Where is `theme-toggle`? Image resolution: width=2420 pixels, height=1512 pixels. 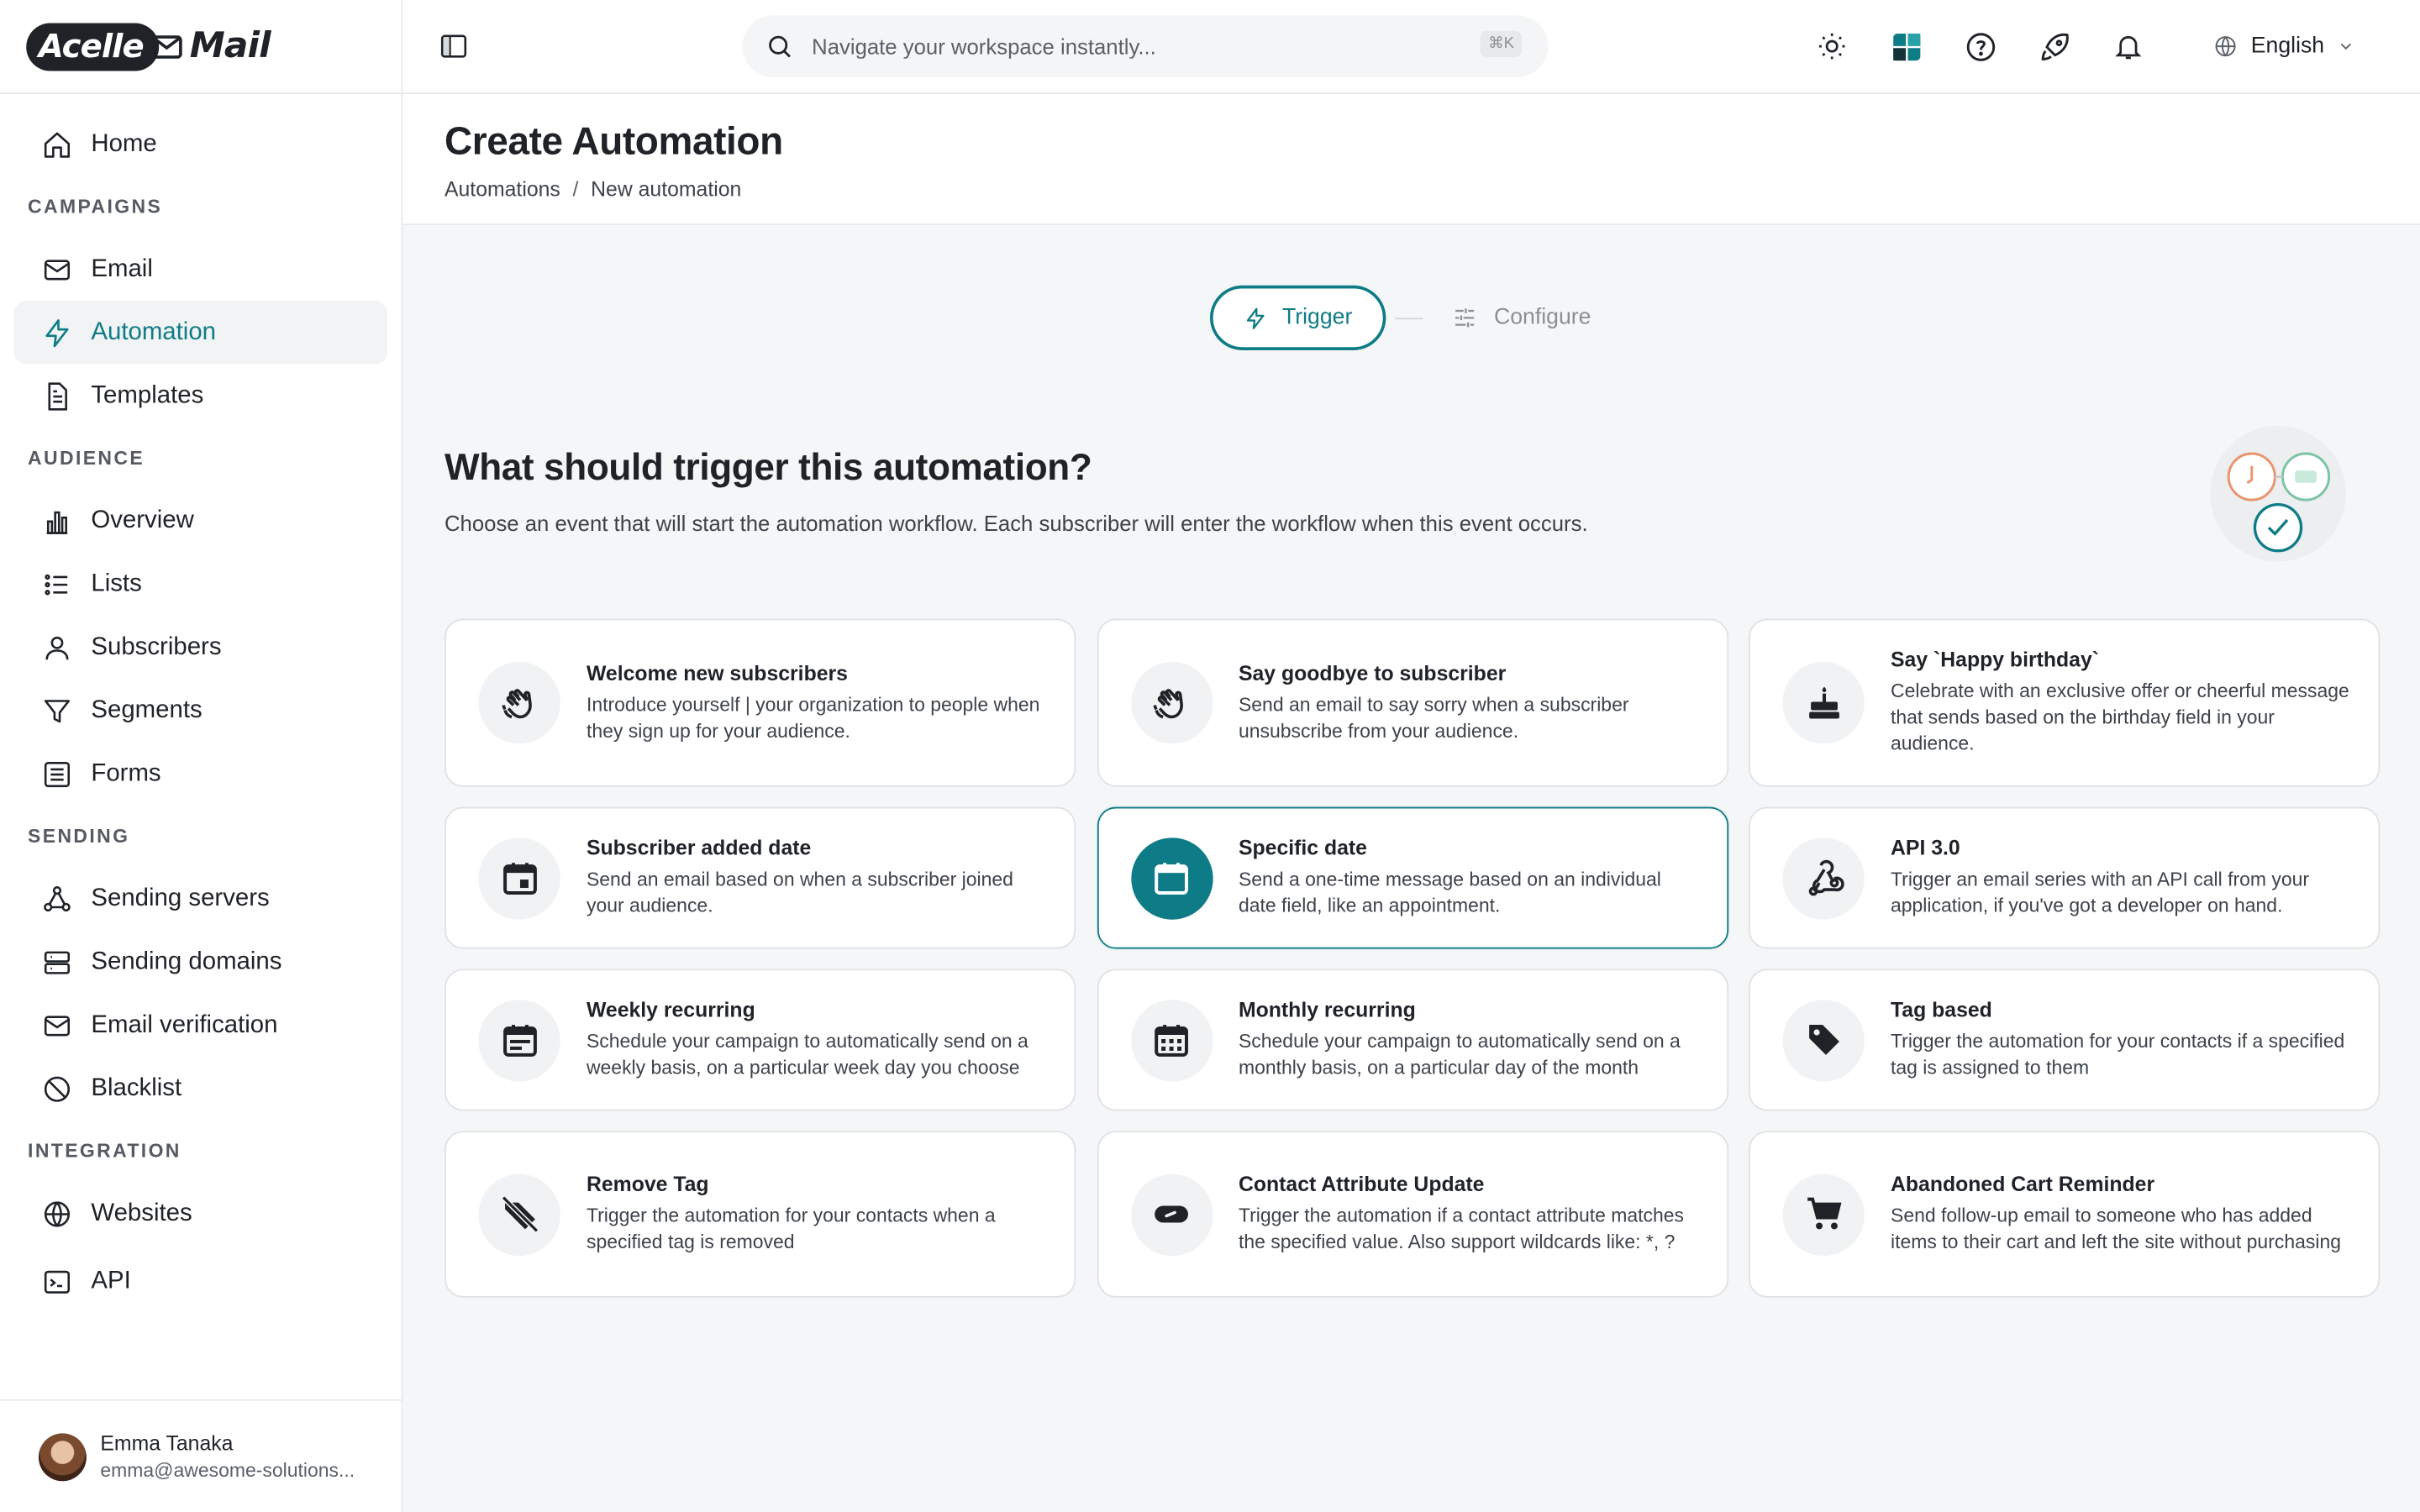 theme-toggle is located at coordinates (1832, 46).